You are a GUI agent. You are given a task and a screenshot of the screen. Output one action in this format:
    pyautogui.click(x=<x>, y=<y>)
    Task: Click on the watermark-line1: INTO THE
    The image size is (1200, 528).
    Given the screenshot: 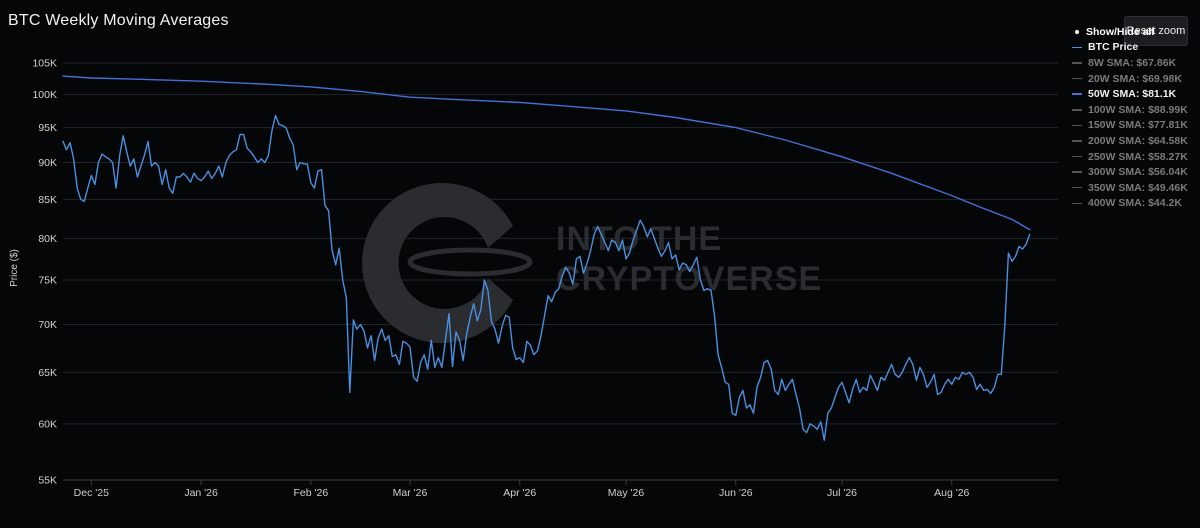 What is the action you would take?
    pyautogui.click(x=639, y=239)
    